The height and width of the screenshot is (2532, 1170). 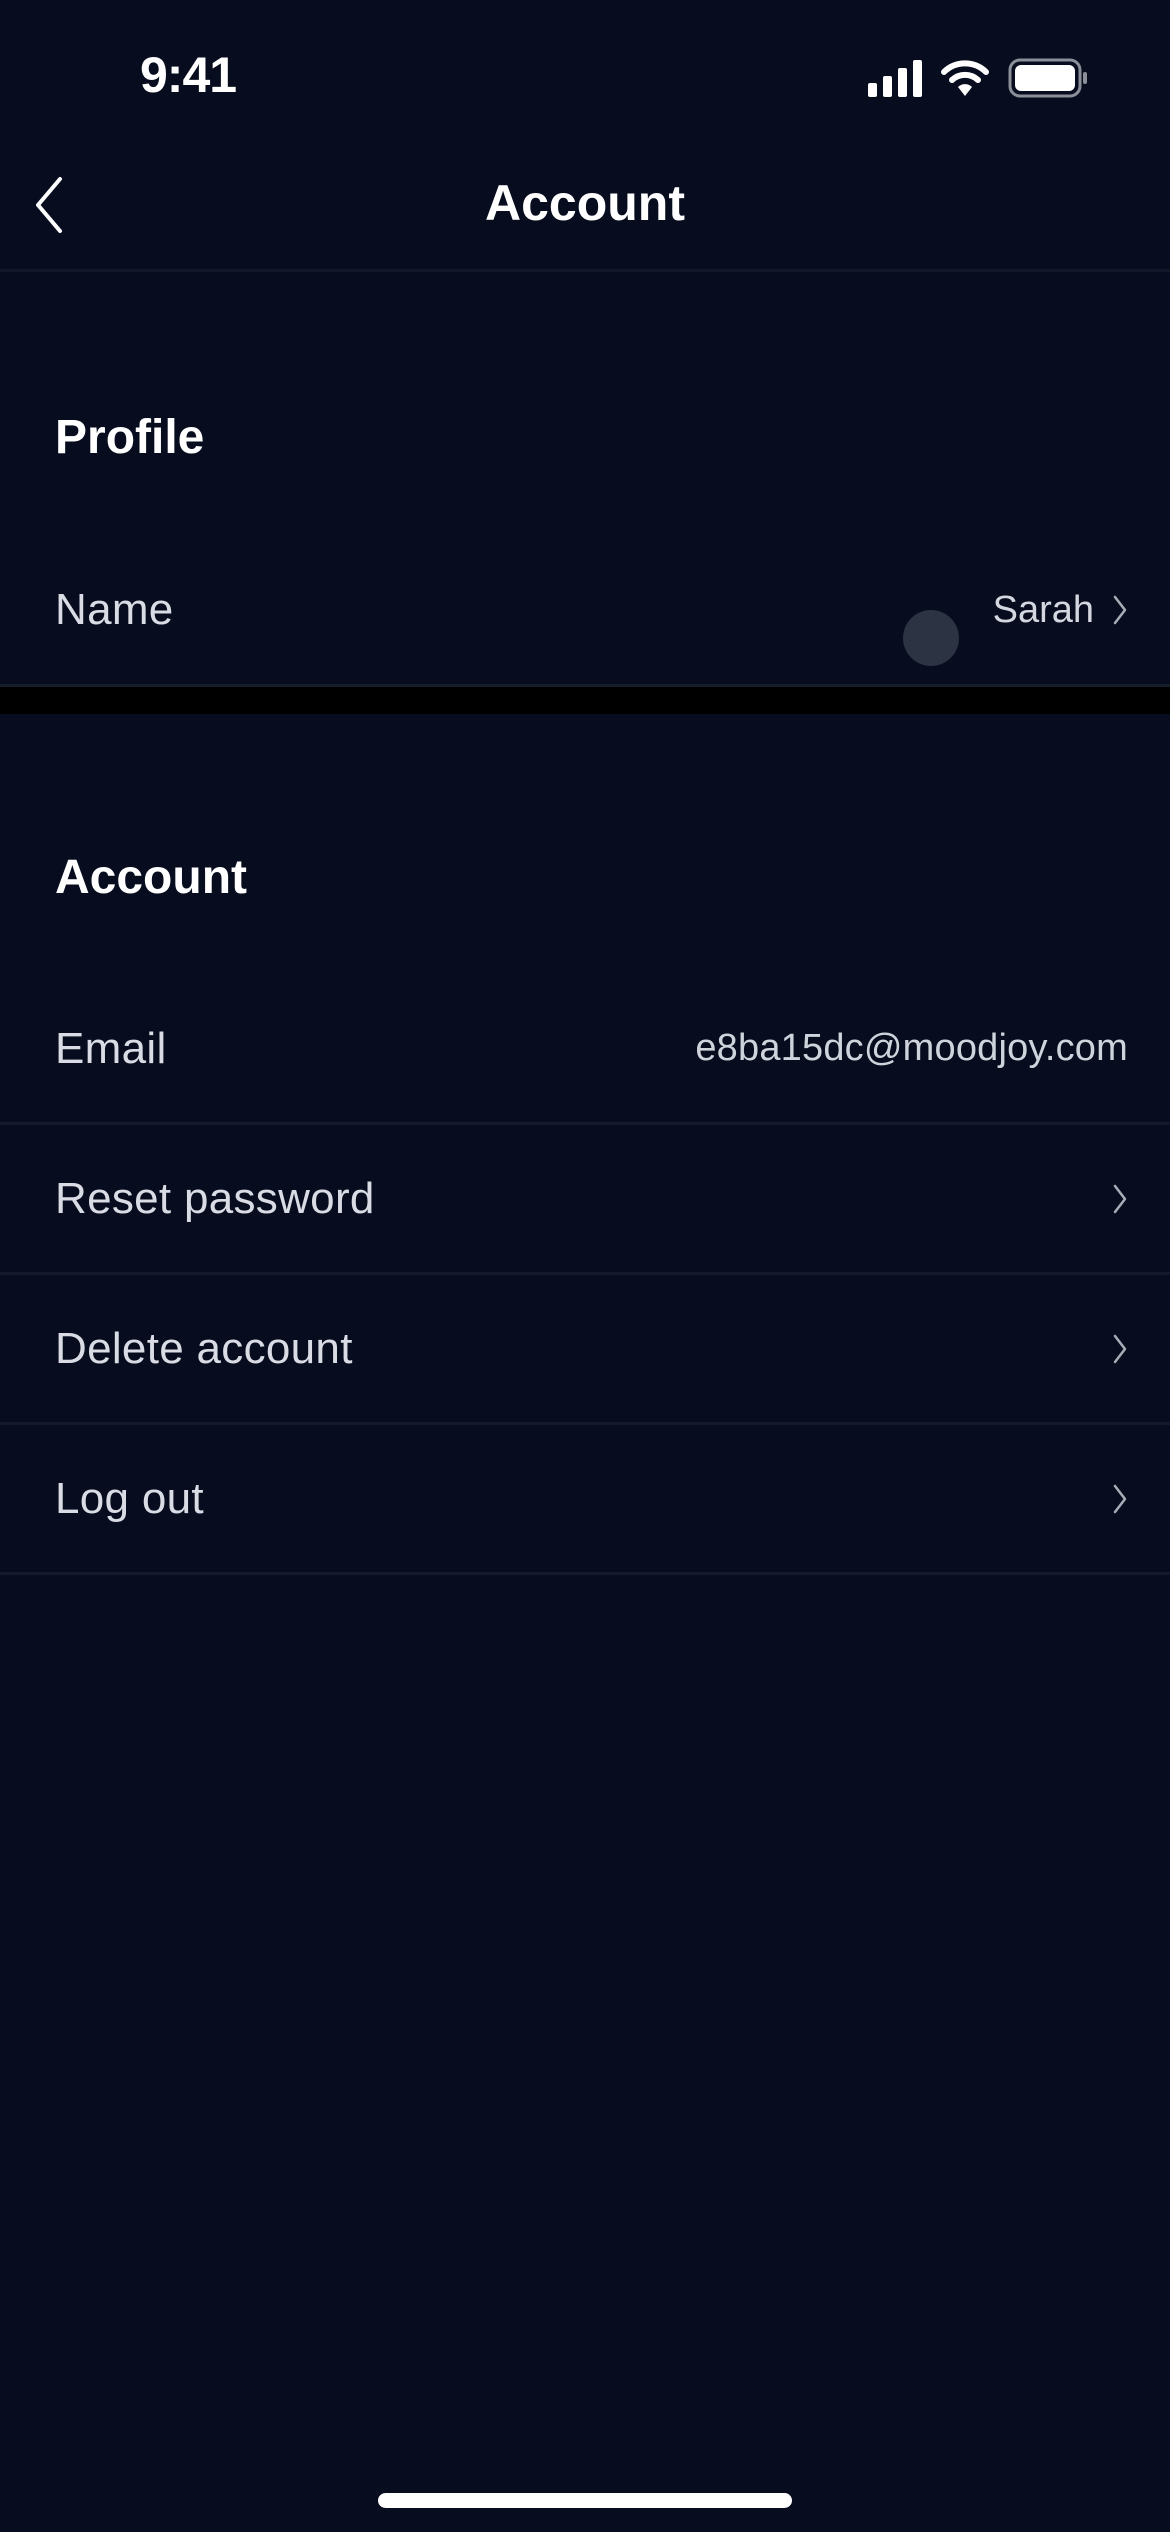 What do you see at coordinates (585, 1500) in the screenshot?
I see `row-log-out: Log out` at bounding box center [585, 1500].